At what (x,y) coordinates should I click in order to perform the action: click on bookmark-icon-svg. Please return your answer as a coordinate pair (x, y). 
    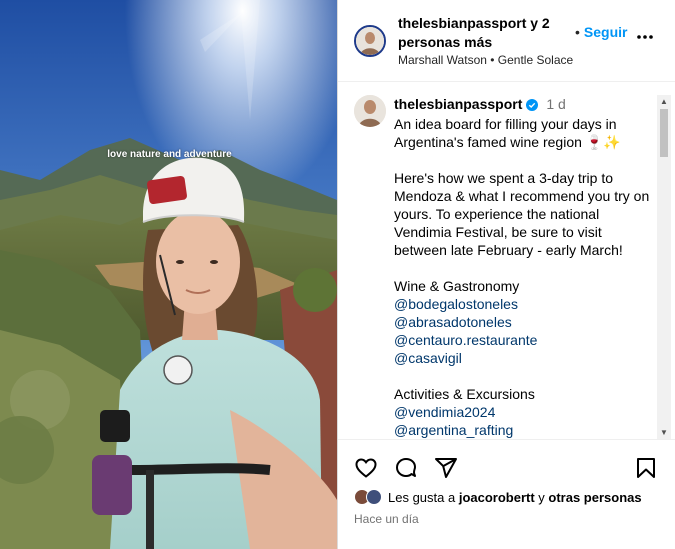
    Looking at the image, I should click on (646, 468).